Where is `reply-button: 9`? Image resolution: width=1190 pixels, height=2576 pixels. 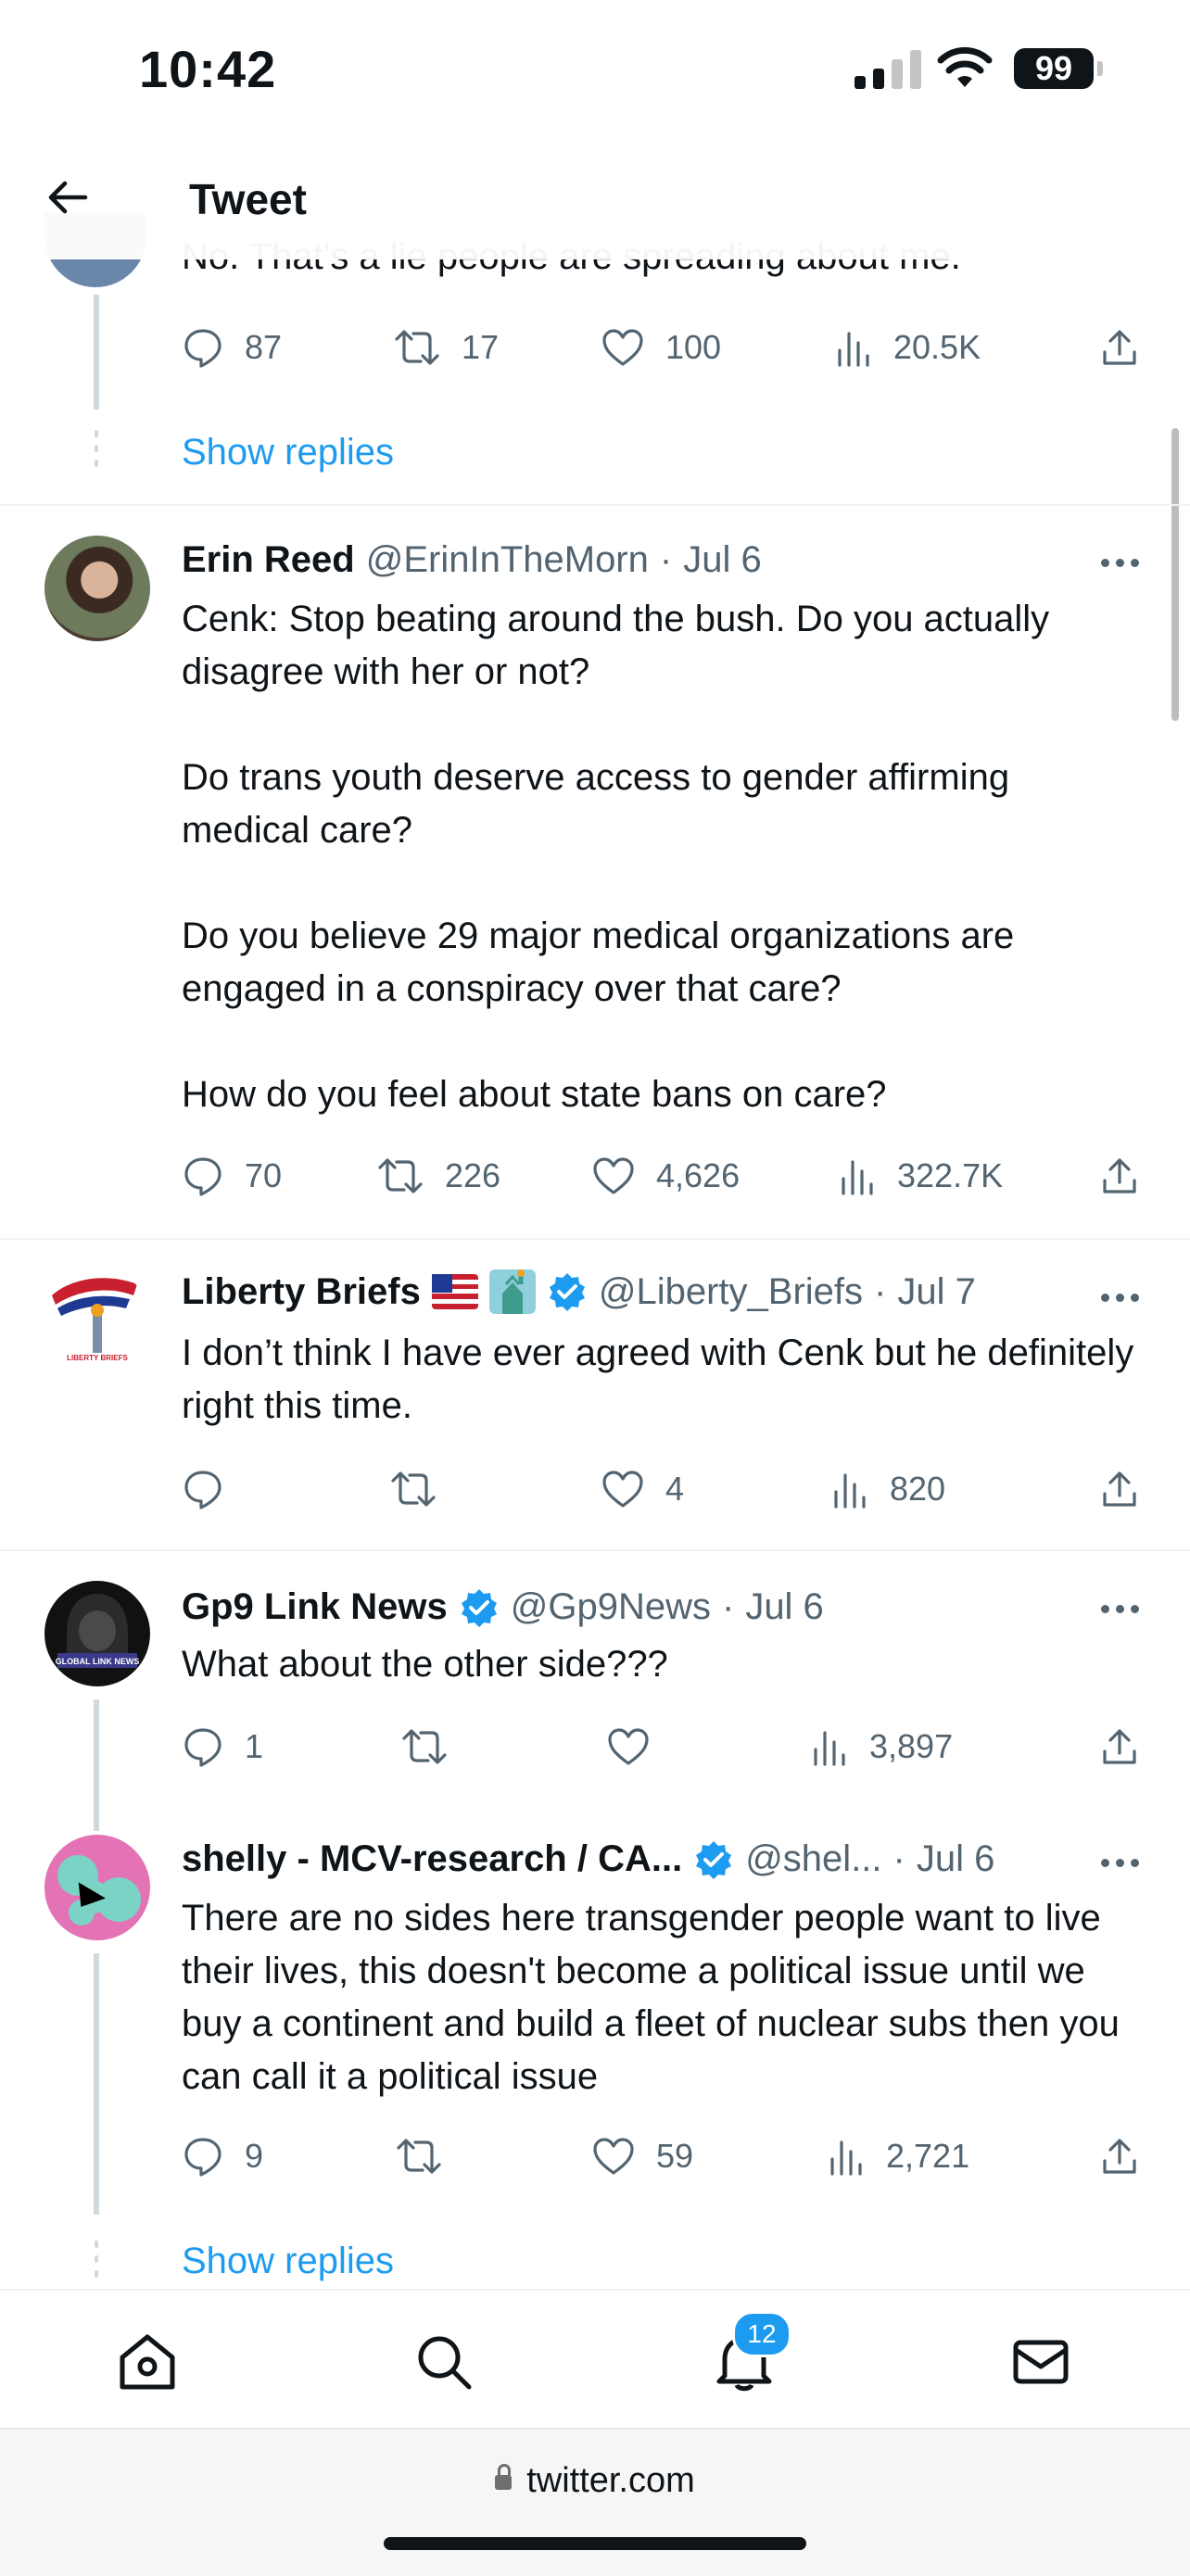 reply-button: 9 is located at coordinates (222, 2157).